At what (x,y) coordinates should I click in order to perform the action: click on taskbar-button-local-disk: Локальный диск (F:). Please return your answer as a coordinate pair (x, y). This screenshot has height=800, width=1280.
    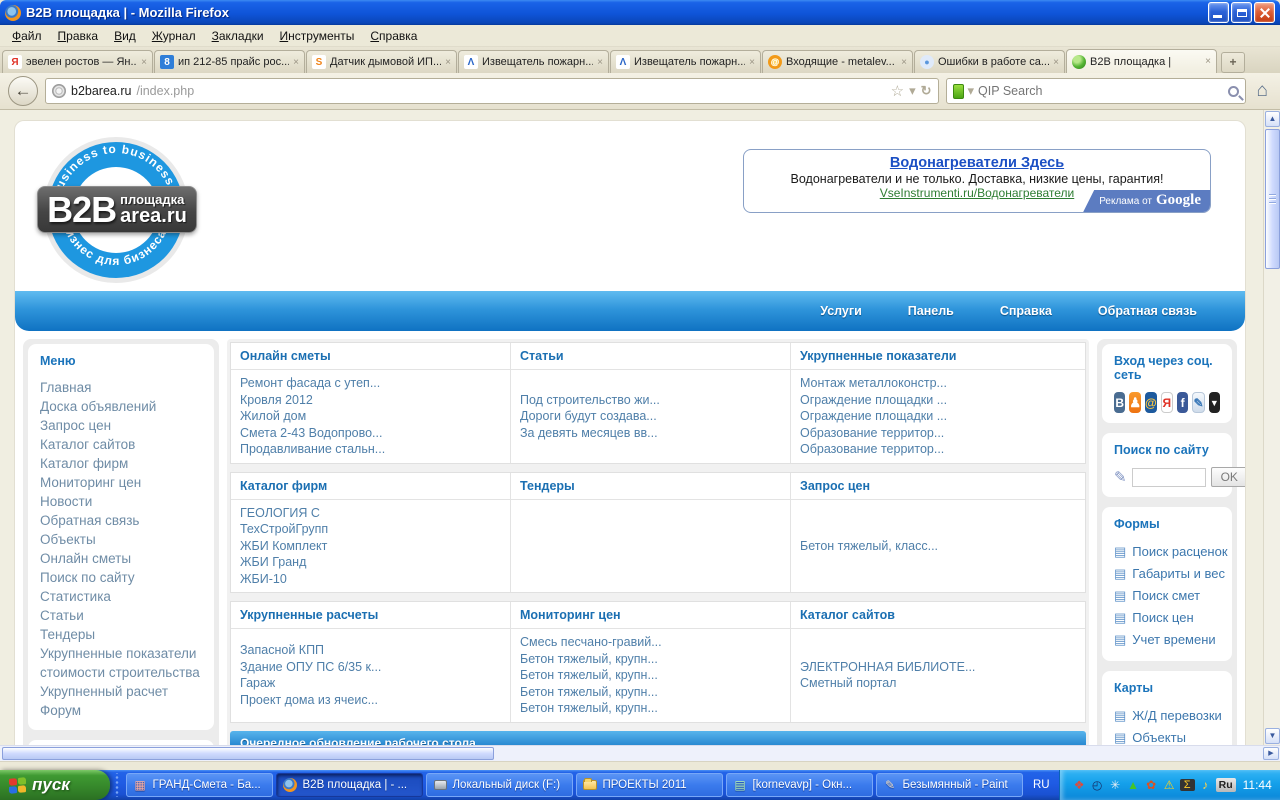
    Looking at the image, I should click on (499, 785).